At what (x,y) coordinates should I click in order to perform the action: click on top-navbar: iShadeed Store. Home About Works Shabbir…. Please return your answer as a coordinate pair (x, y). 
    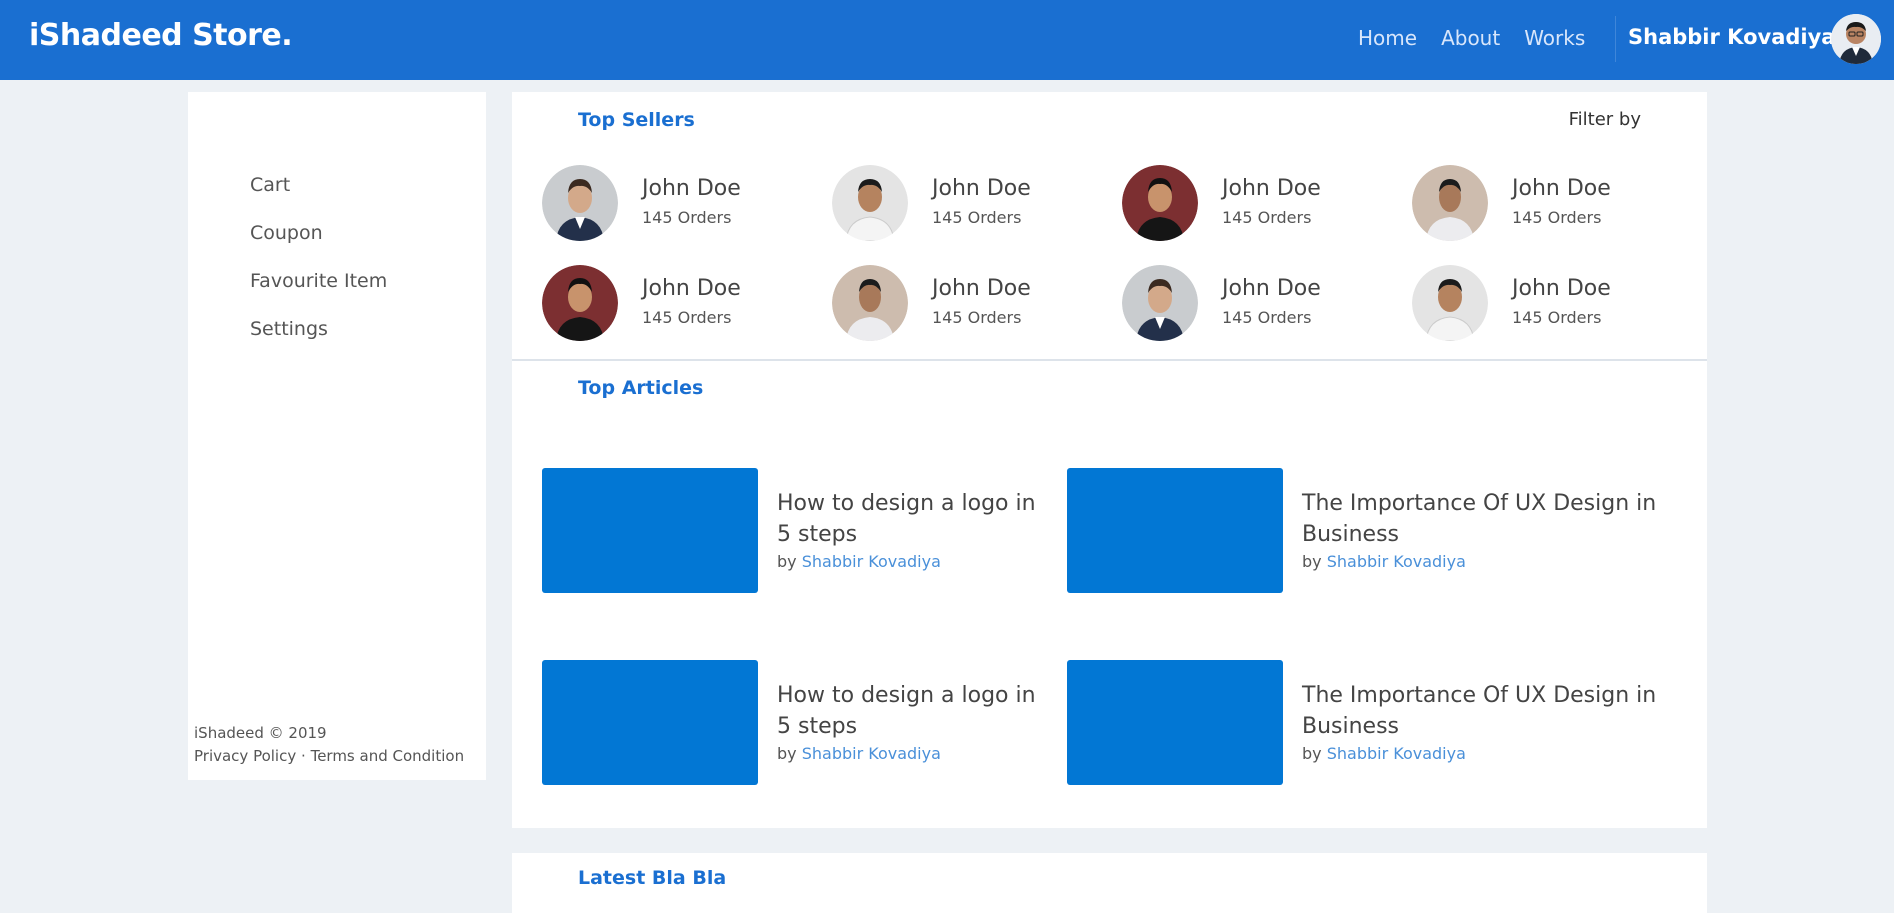
    Looking at the image, I should click on (947, 40).